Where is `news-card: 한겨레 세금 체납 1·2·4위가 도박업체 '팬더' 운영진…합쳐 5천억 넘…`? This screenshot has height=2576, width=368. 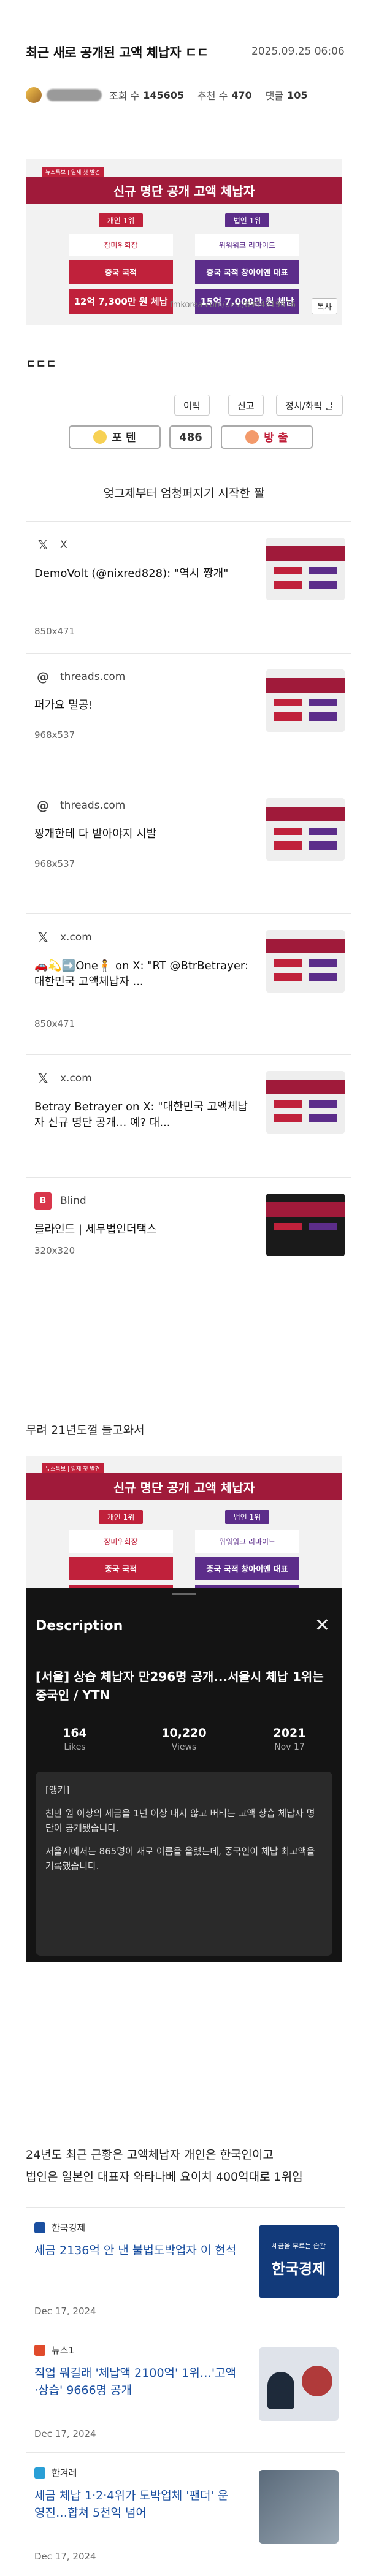 news-card: 한겨레 세금 체납 1·2·4위가 도박업체 '팬더' 운영진…합쳐 5천억 넘… is located at coordinates (185, 2513).